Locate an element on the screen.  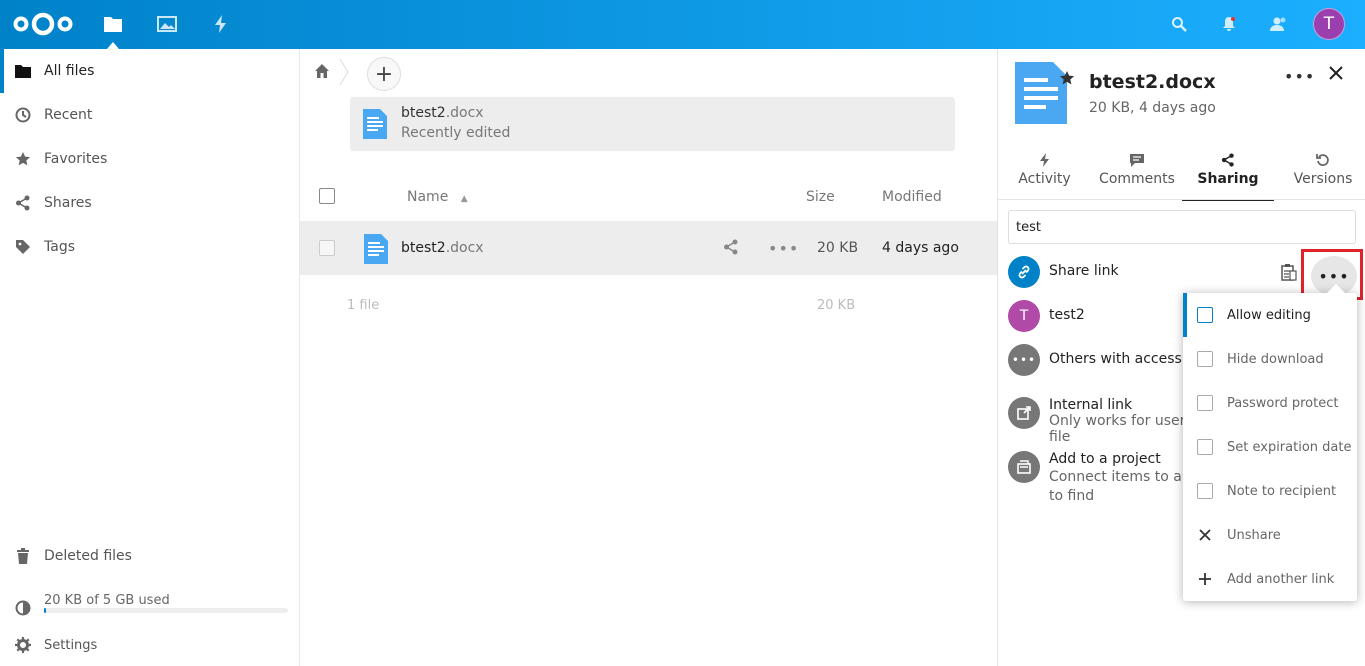
close-icon is located at coordinates (1339, 76).